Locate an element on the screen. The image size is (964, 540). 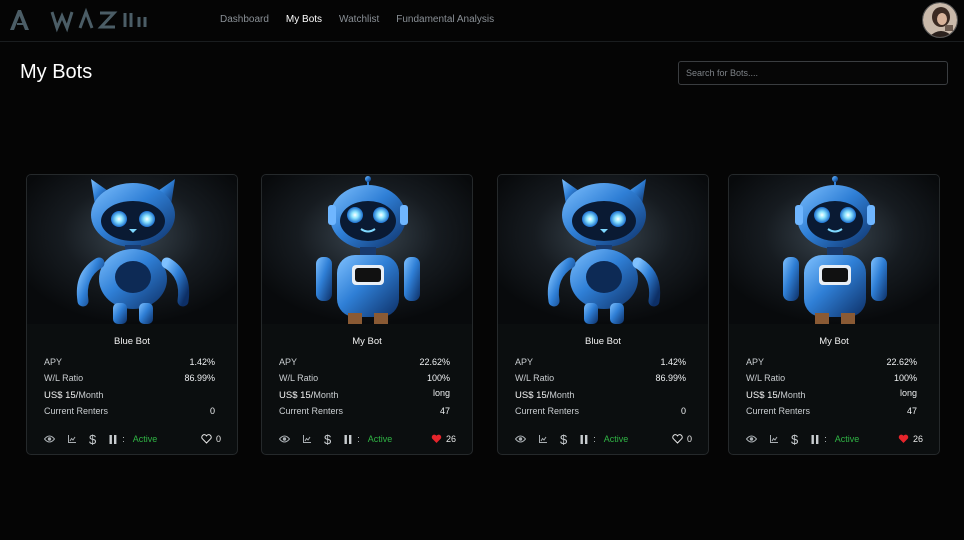
renters-value: 0 is located at coordinates (212, 411).